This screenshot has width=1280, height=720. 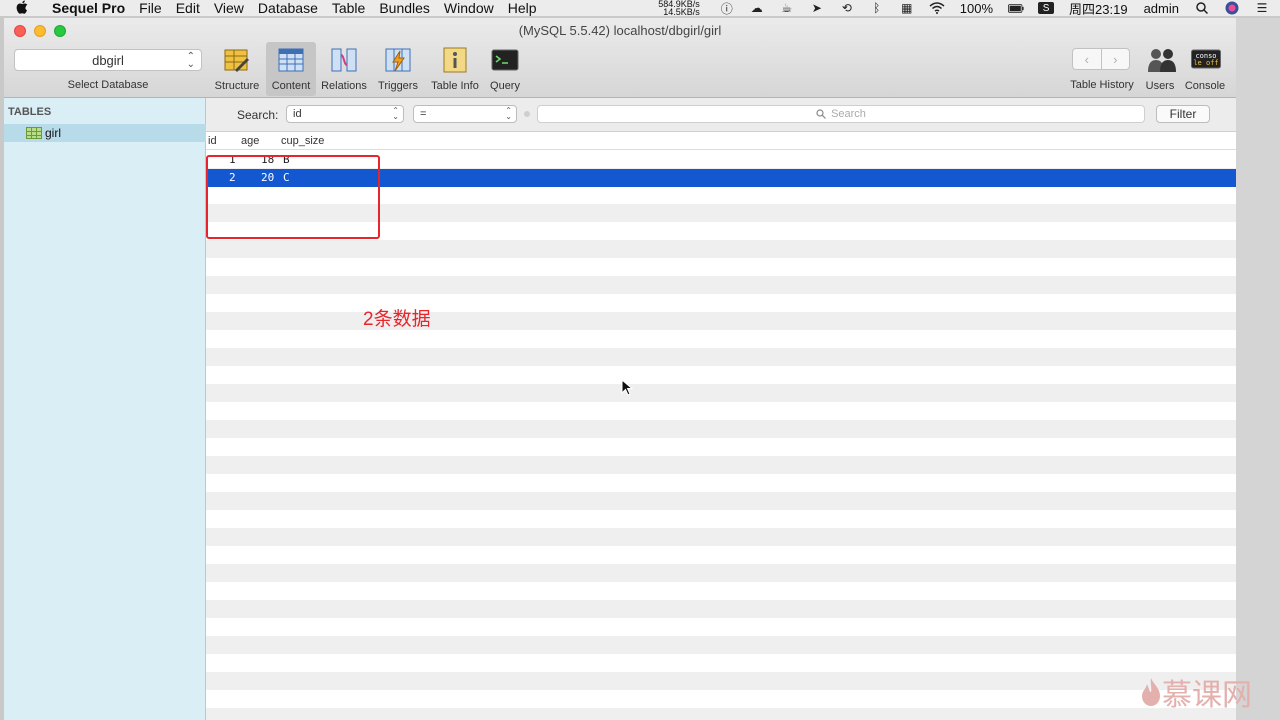 What do you see at coordinates (847, 8) in the screenshot?
I see `time-machine-icon: ⟲` at bounding box center [847, 8].